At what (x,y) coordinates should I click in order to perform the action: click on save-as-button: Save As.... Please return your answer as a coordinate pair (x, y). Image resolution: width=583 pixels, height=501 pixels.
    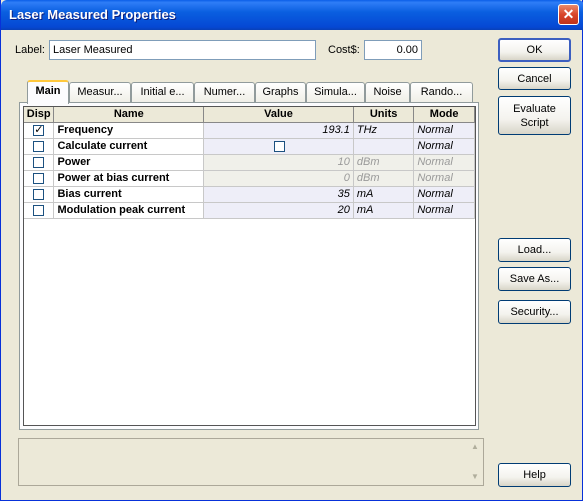
    Looking at the image, I should click on (534, 279).